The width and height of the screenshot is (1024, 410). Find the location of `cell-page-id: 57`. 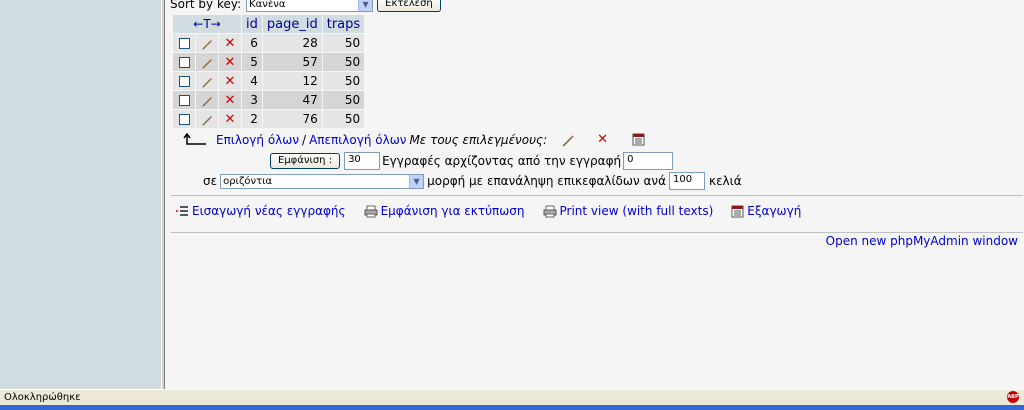

cell-page-id: 57 is located at coordinates (292, 62).